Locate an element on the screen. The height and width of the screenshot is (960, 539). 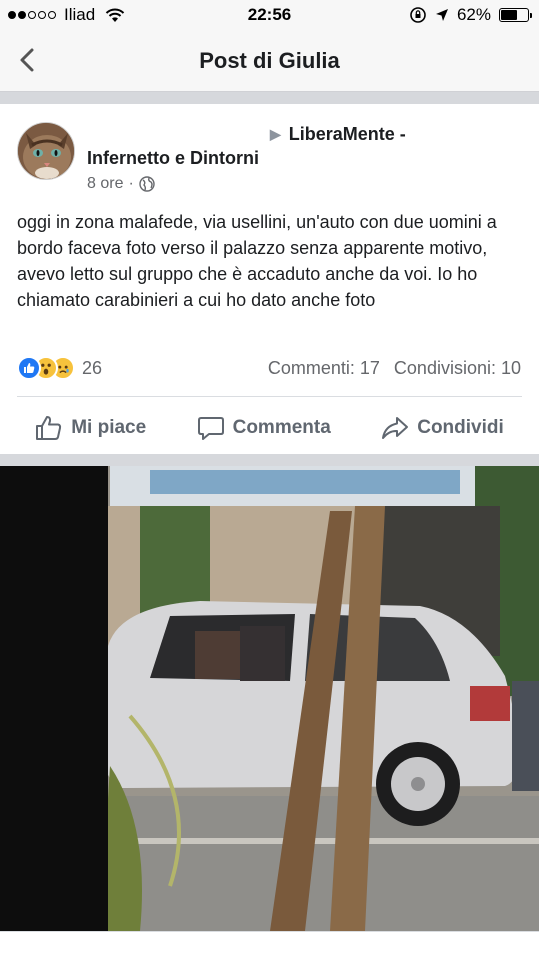
post-stats: Commenti: 17 Condivisioni: 10 is located at coordinates (394, 368).